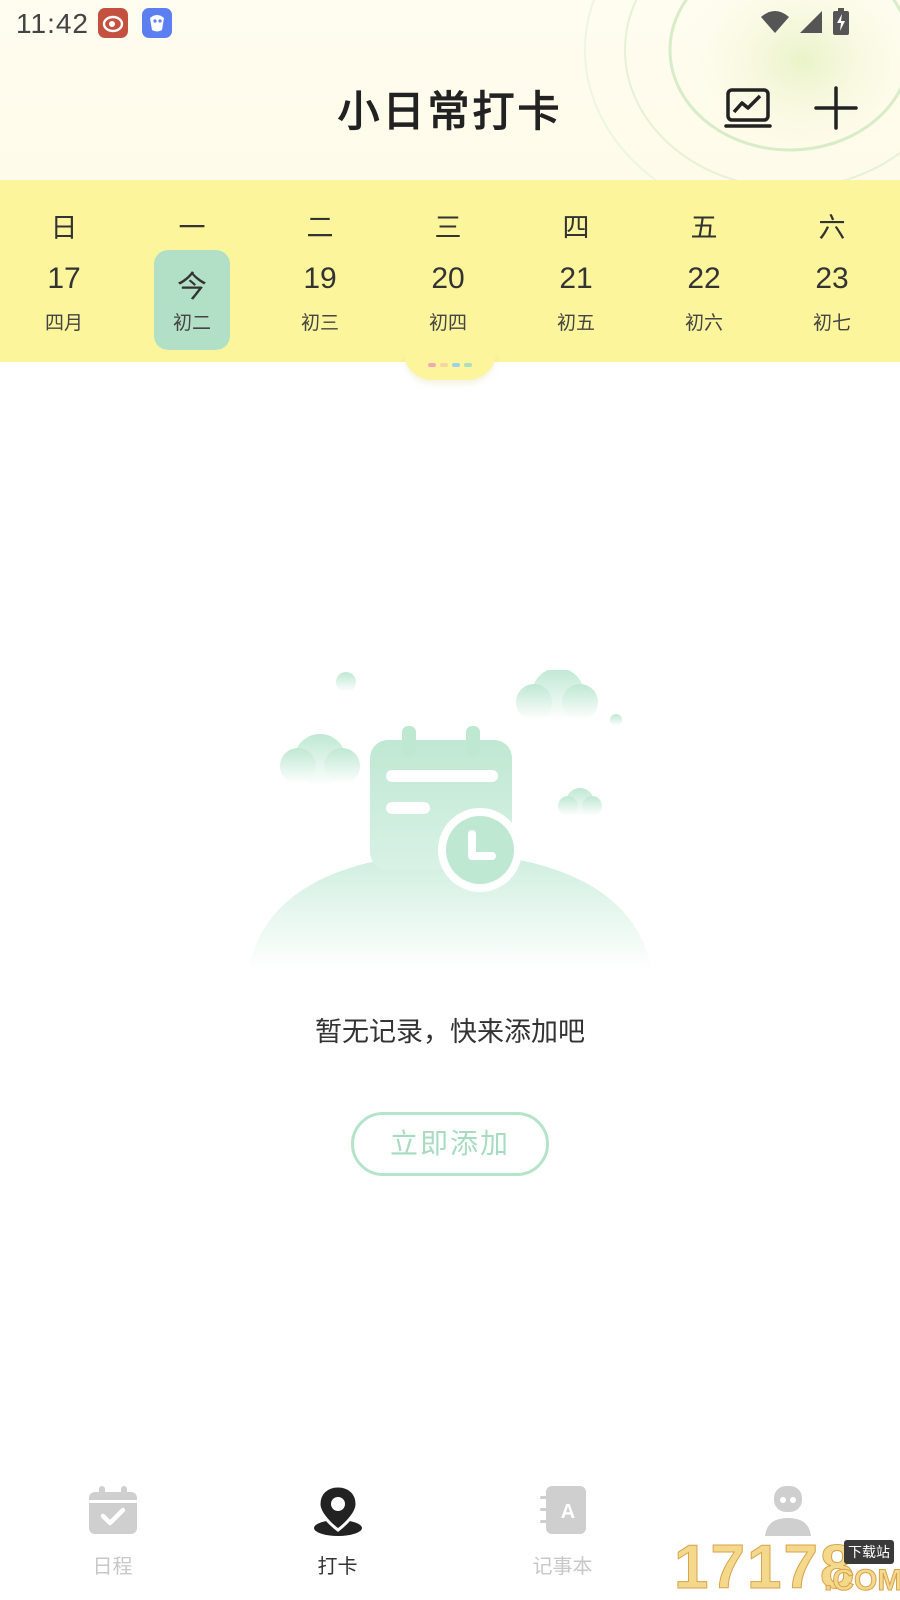 The image size is (900, 1600). Describe the element at coordinates (576, 278) in the screenshot. I see `date-number: 21` at that location.